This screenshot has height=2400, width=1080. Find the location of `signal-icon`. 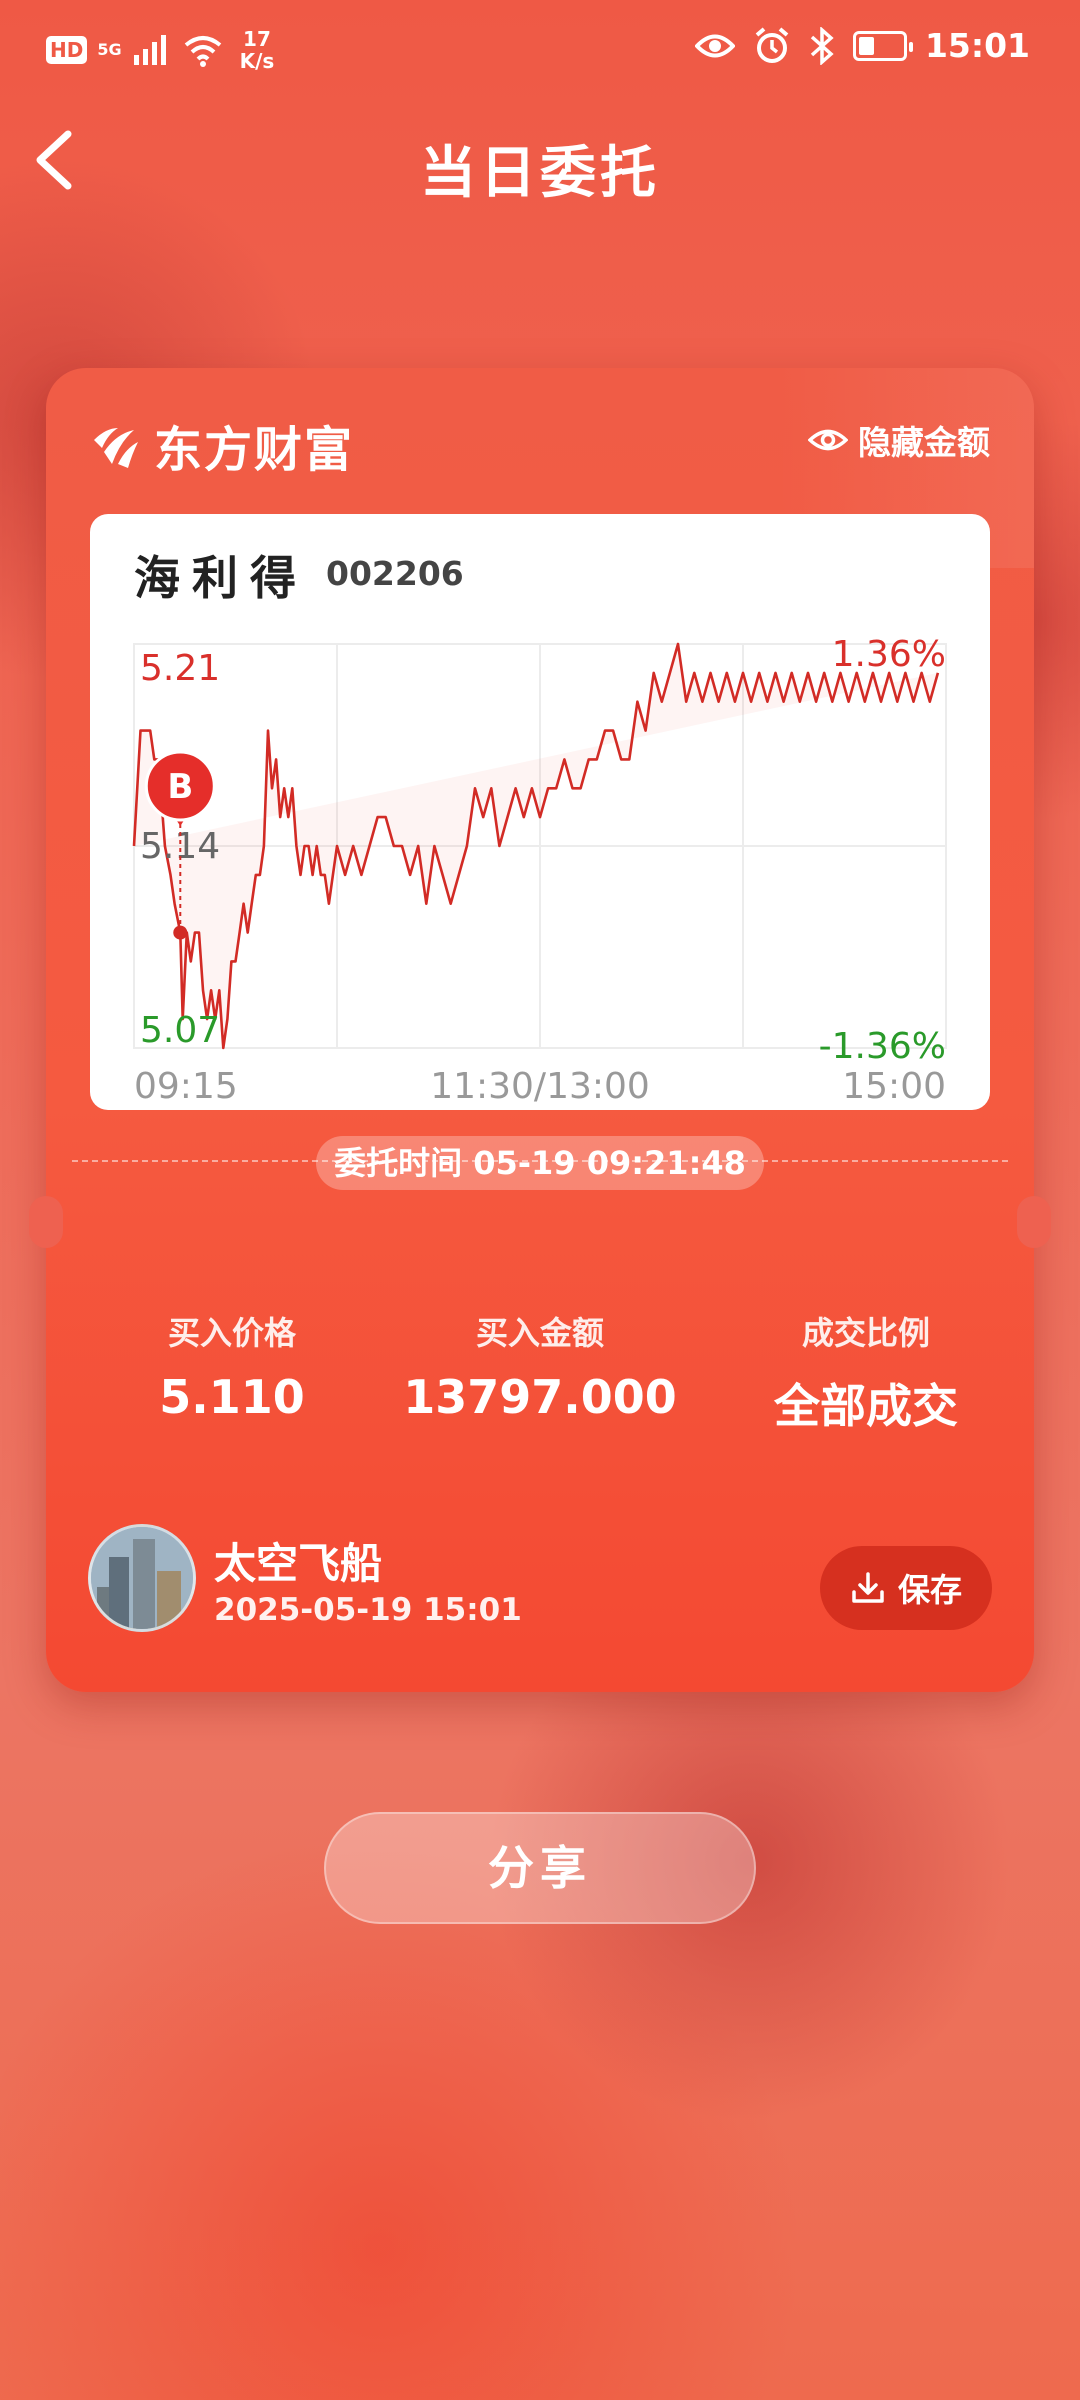

signal-icon is located at coordinates (149, 50).